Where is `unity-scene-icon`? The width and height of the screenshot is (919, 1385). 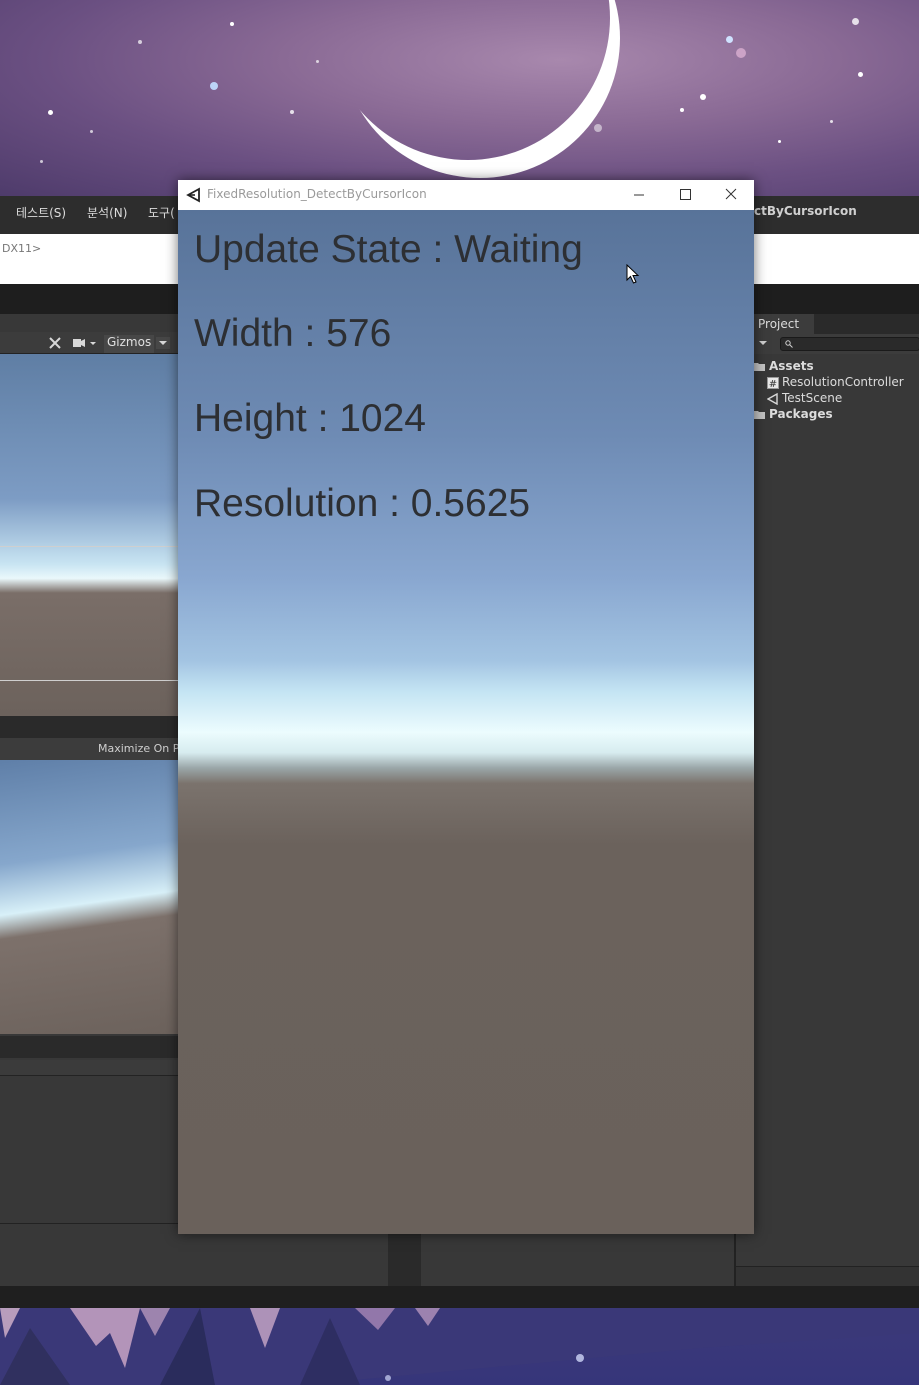 unity-scene-icon is located at coordinates (772, 398).